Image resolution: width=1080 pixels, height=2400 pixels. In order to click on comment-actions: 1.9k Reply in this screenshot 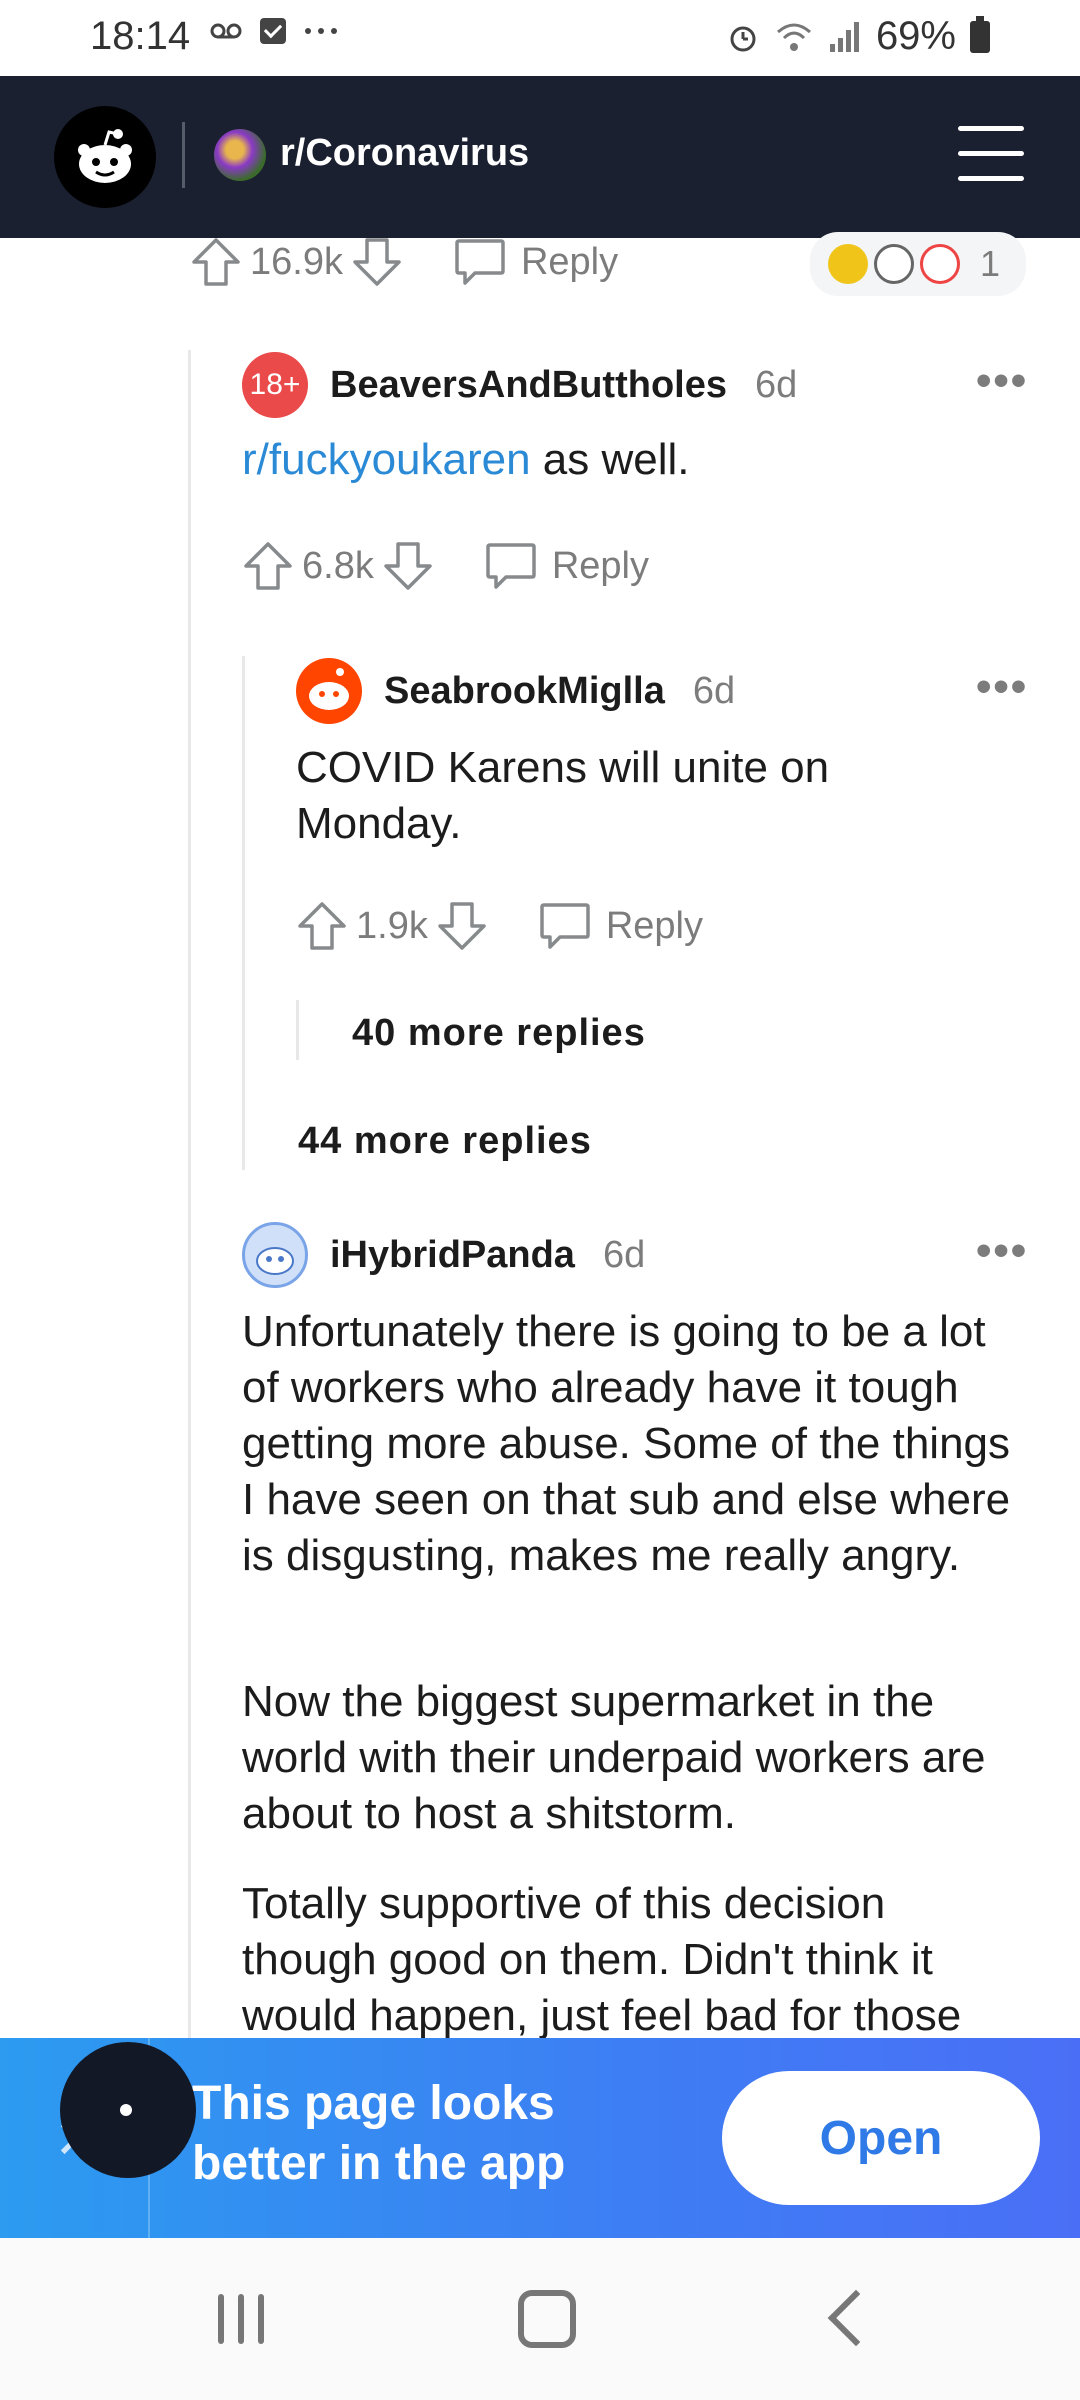, I will do `click(499, 926)`.